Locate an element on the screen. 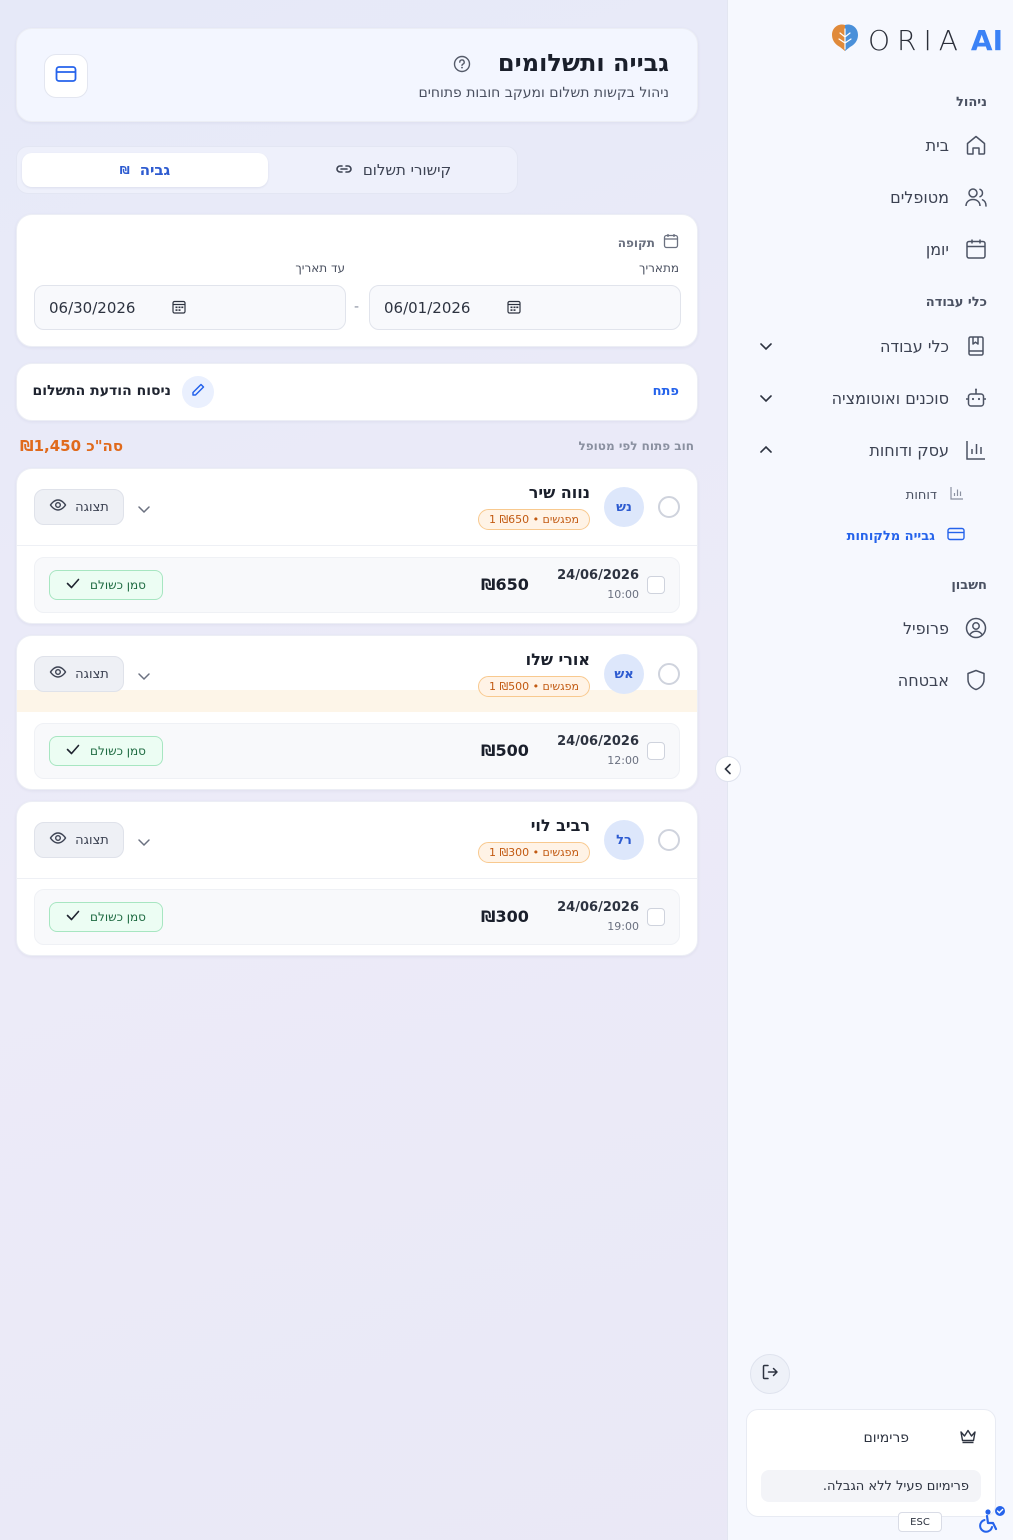 The width and height of the screenshot is (1013, 1540). session-row: 24/06/2026 12:00 ₪500 סמן כשולם is located at coordinates (357, 751).